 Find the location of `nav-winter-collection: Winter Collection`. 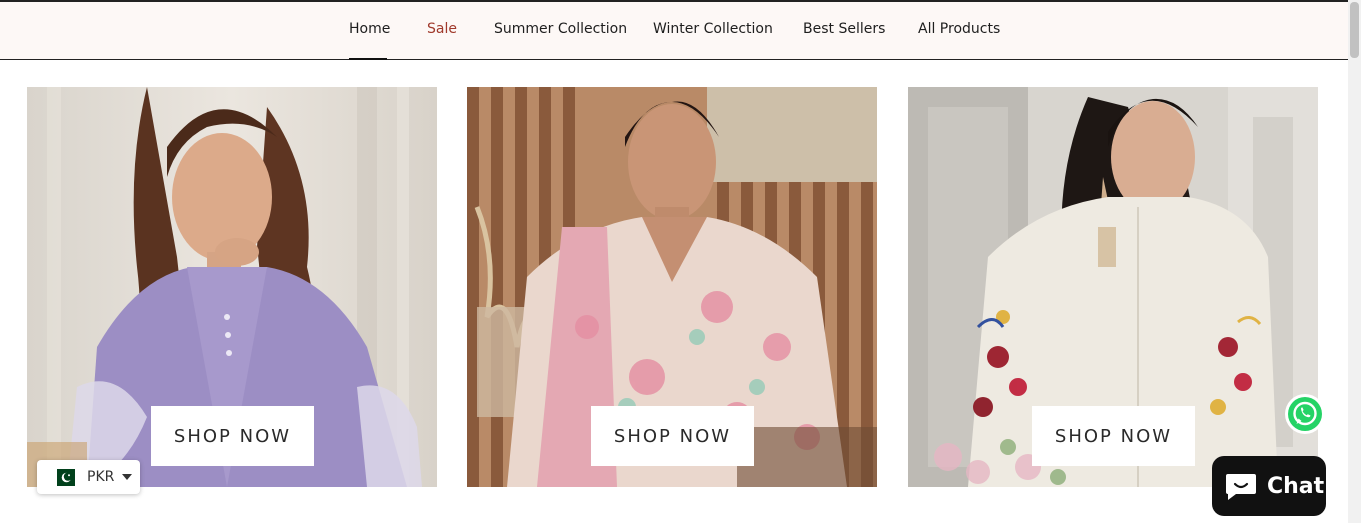

nav-winter-collection: Winter Collection is located at coordinates (713, 29).